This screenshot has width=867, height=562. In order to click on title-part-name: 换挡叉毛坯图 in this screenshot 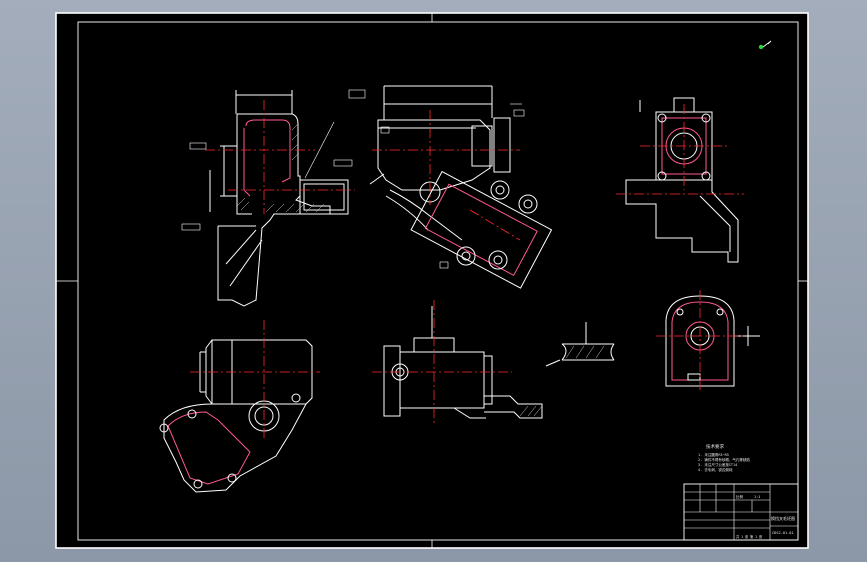, I will do `click(783, 518)`.